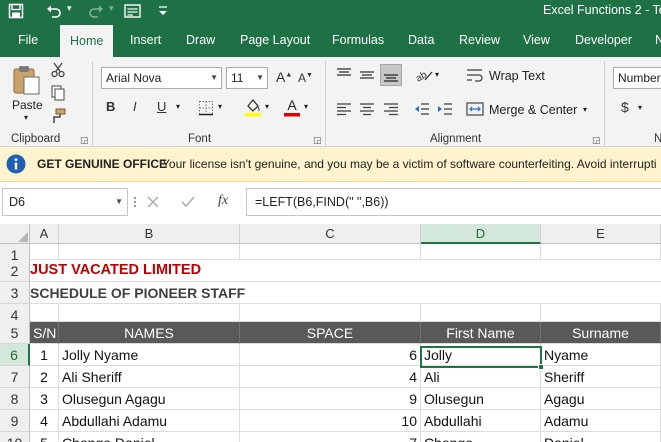 The width and height of the screenshot is (661, 442). Describe the element at coordinates (44, 377) in the screenshot. I see `cell-sn: 2` at that location.